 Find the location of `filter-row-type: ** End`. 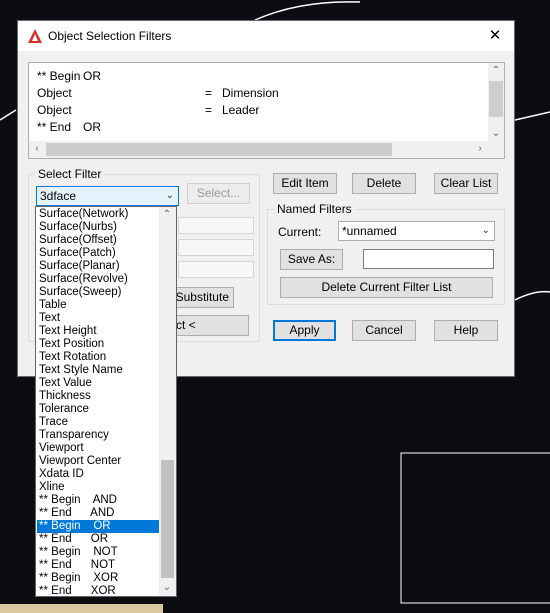

filter-row-type: ** End is located at coordinates (54, 127).